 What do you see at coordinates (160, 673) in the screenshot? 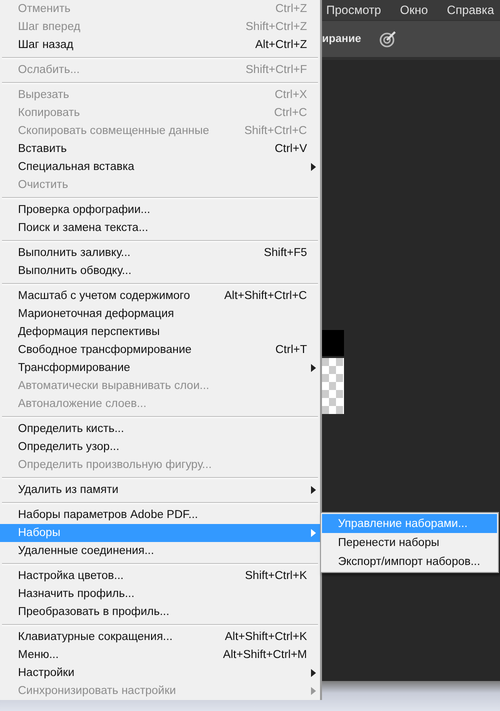
I see `menu-item: Настройки` at bounding box center [160, 673].